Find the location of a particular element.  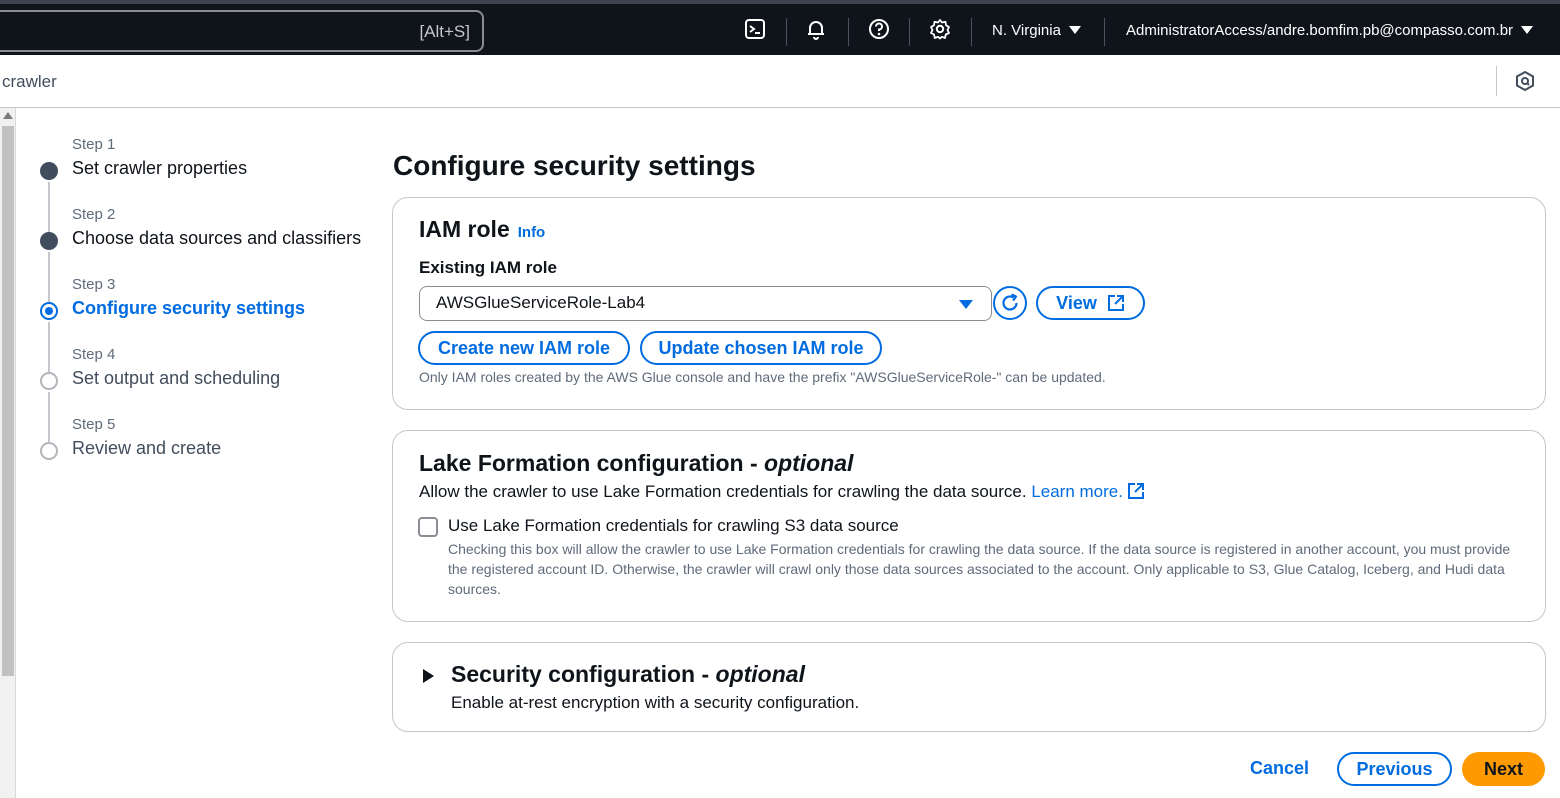

step-title: Choose data sources and classifiers is located at coordinates (217, 238).